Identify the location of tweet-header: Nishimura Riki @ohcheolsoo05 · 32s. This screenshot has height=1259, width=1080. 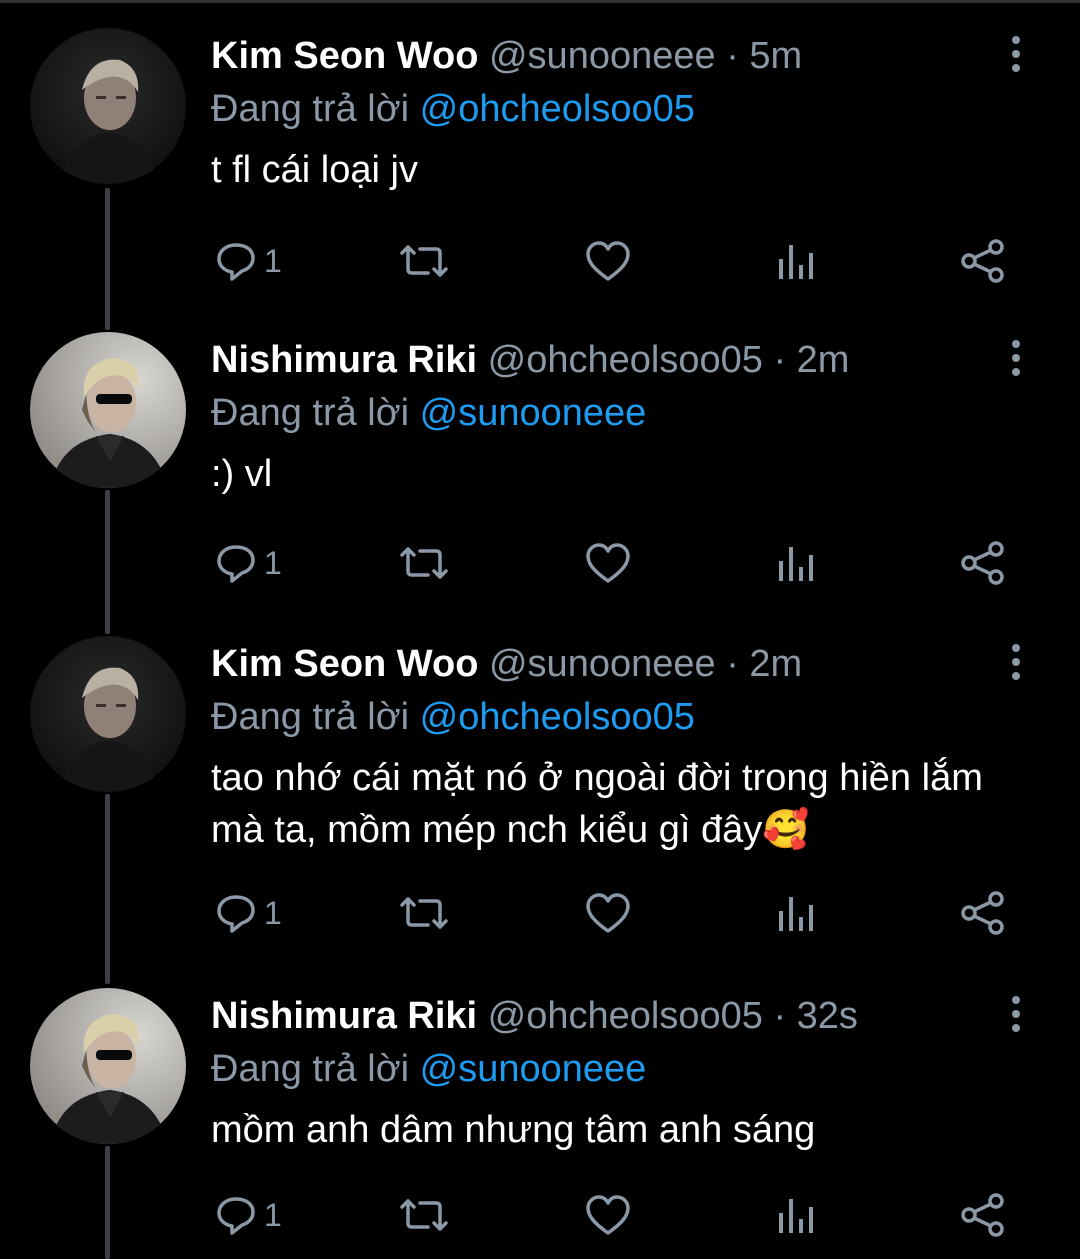
(534, 1016).